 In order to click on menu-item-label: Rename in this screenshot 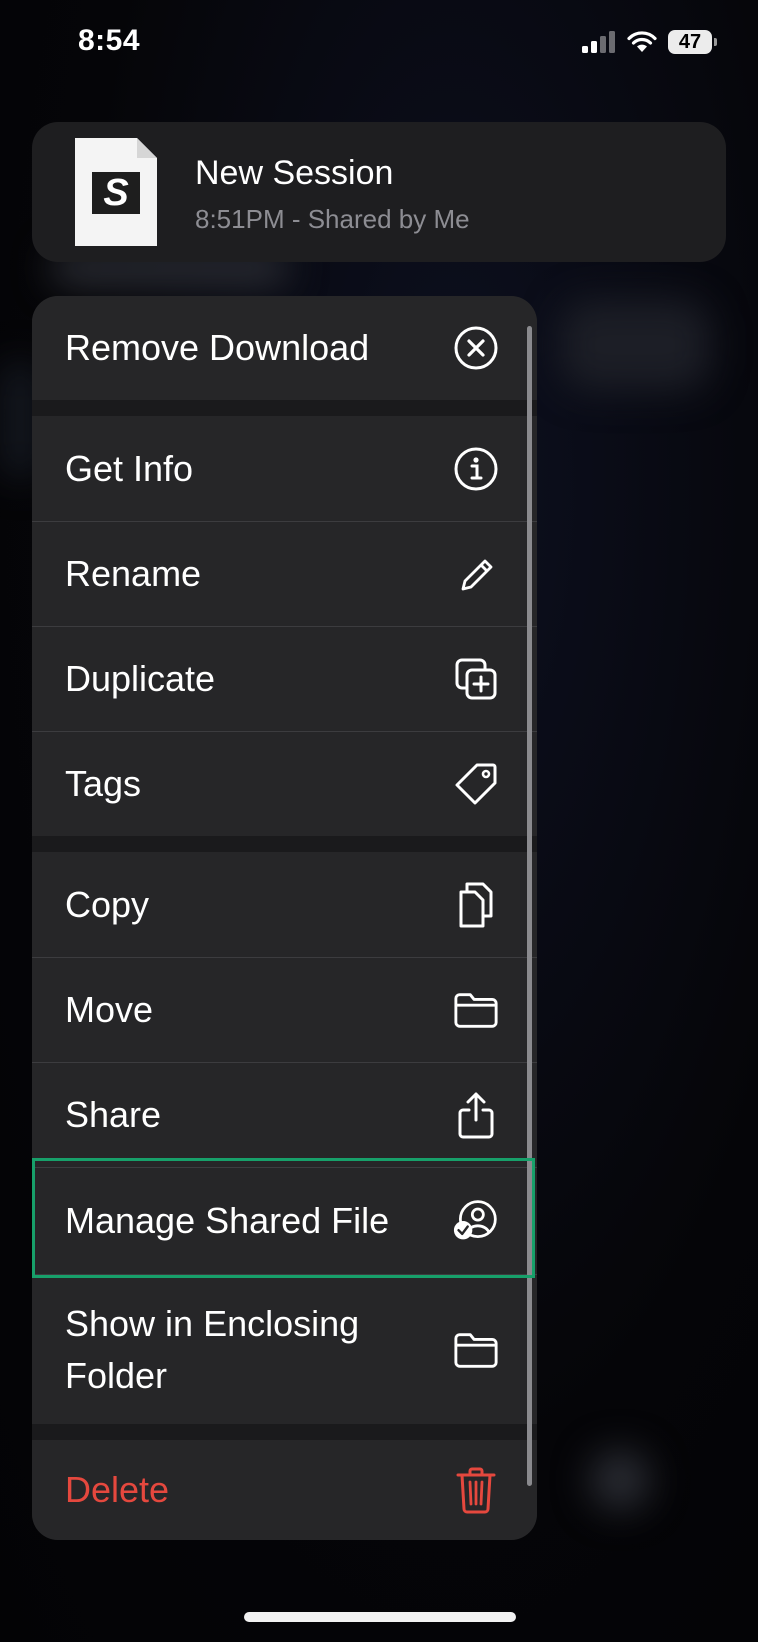, I will do `click(133, 573)`.